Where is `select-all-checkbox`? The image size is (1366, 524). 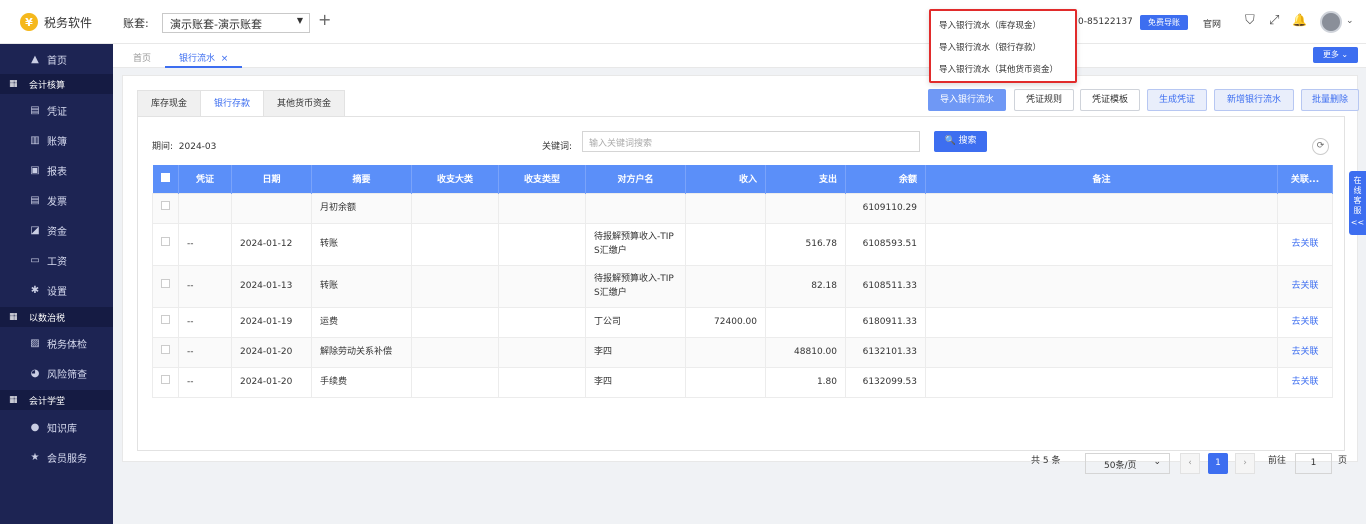 select-all-checkbox is located at coordinates (165, 179).